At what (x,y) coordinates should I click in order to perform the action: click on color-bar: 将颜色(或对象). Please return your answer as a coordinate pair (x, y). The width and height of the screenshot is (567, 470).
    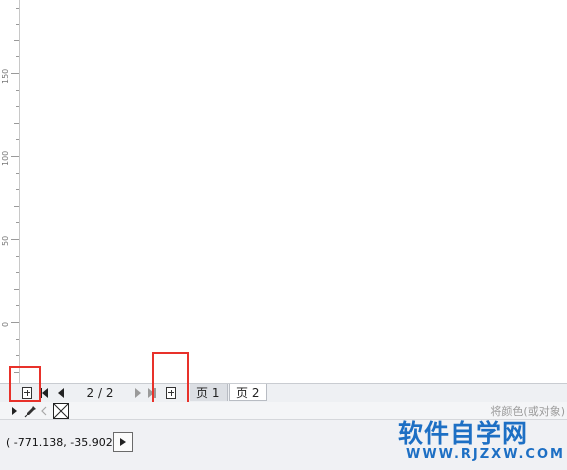
    Looking at the image, I should click on (283, 411).